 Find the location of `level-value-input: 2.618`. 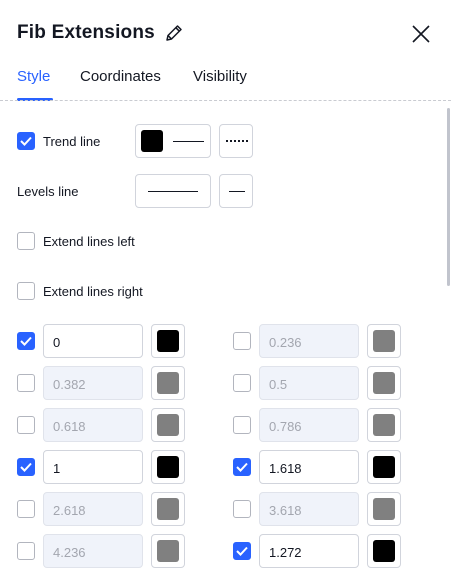

level-value-input: 2.618 is located at coordinates (93, 509).